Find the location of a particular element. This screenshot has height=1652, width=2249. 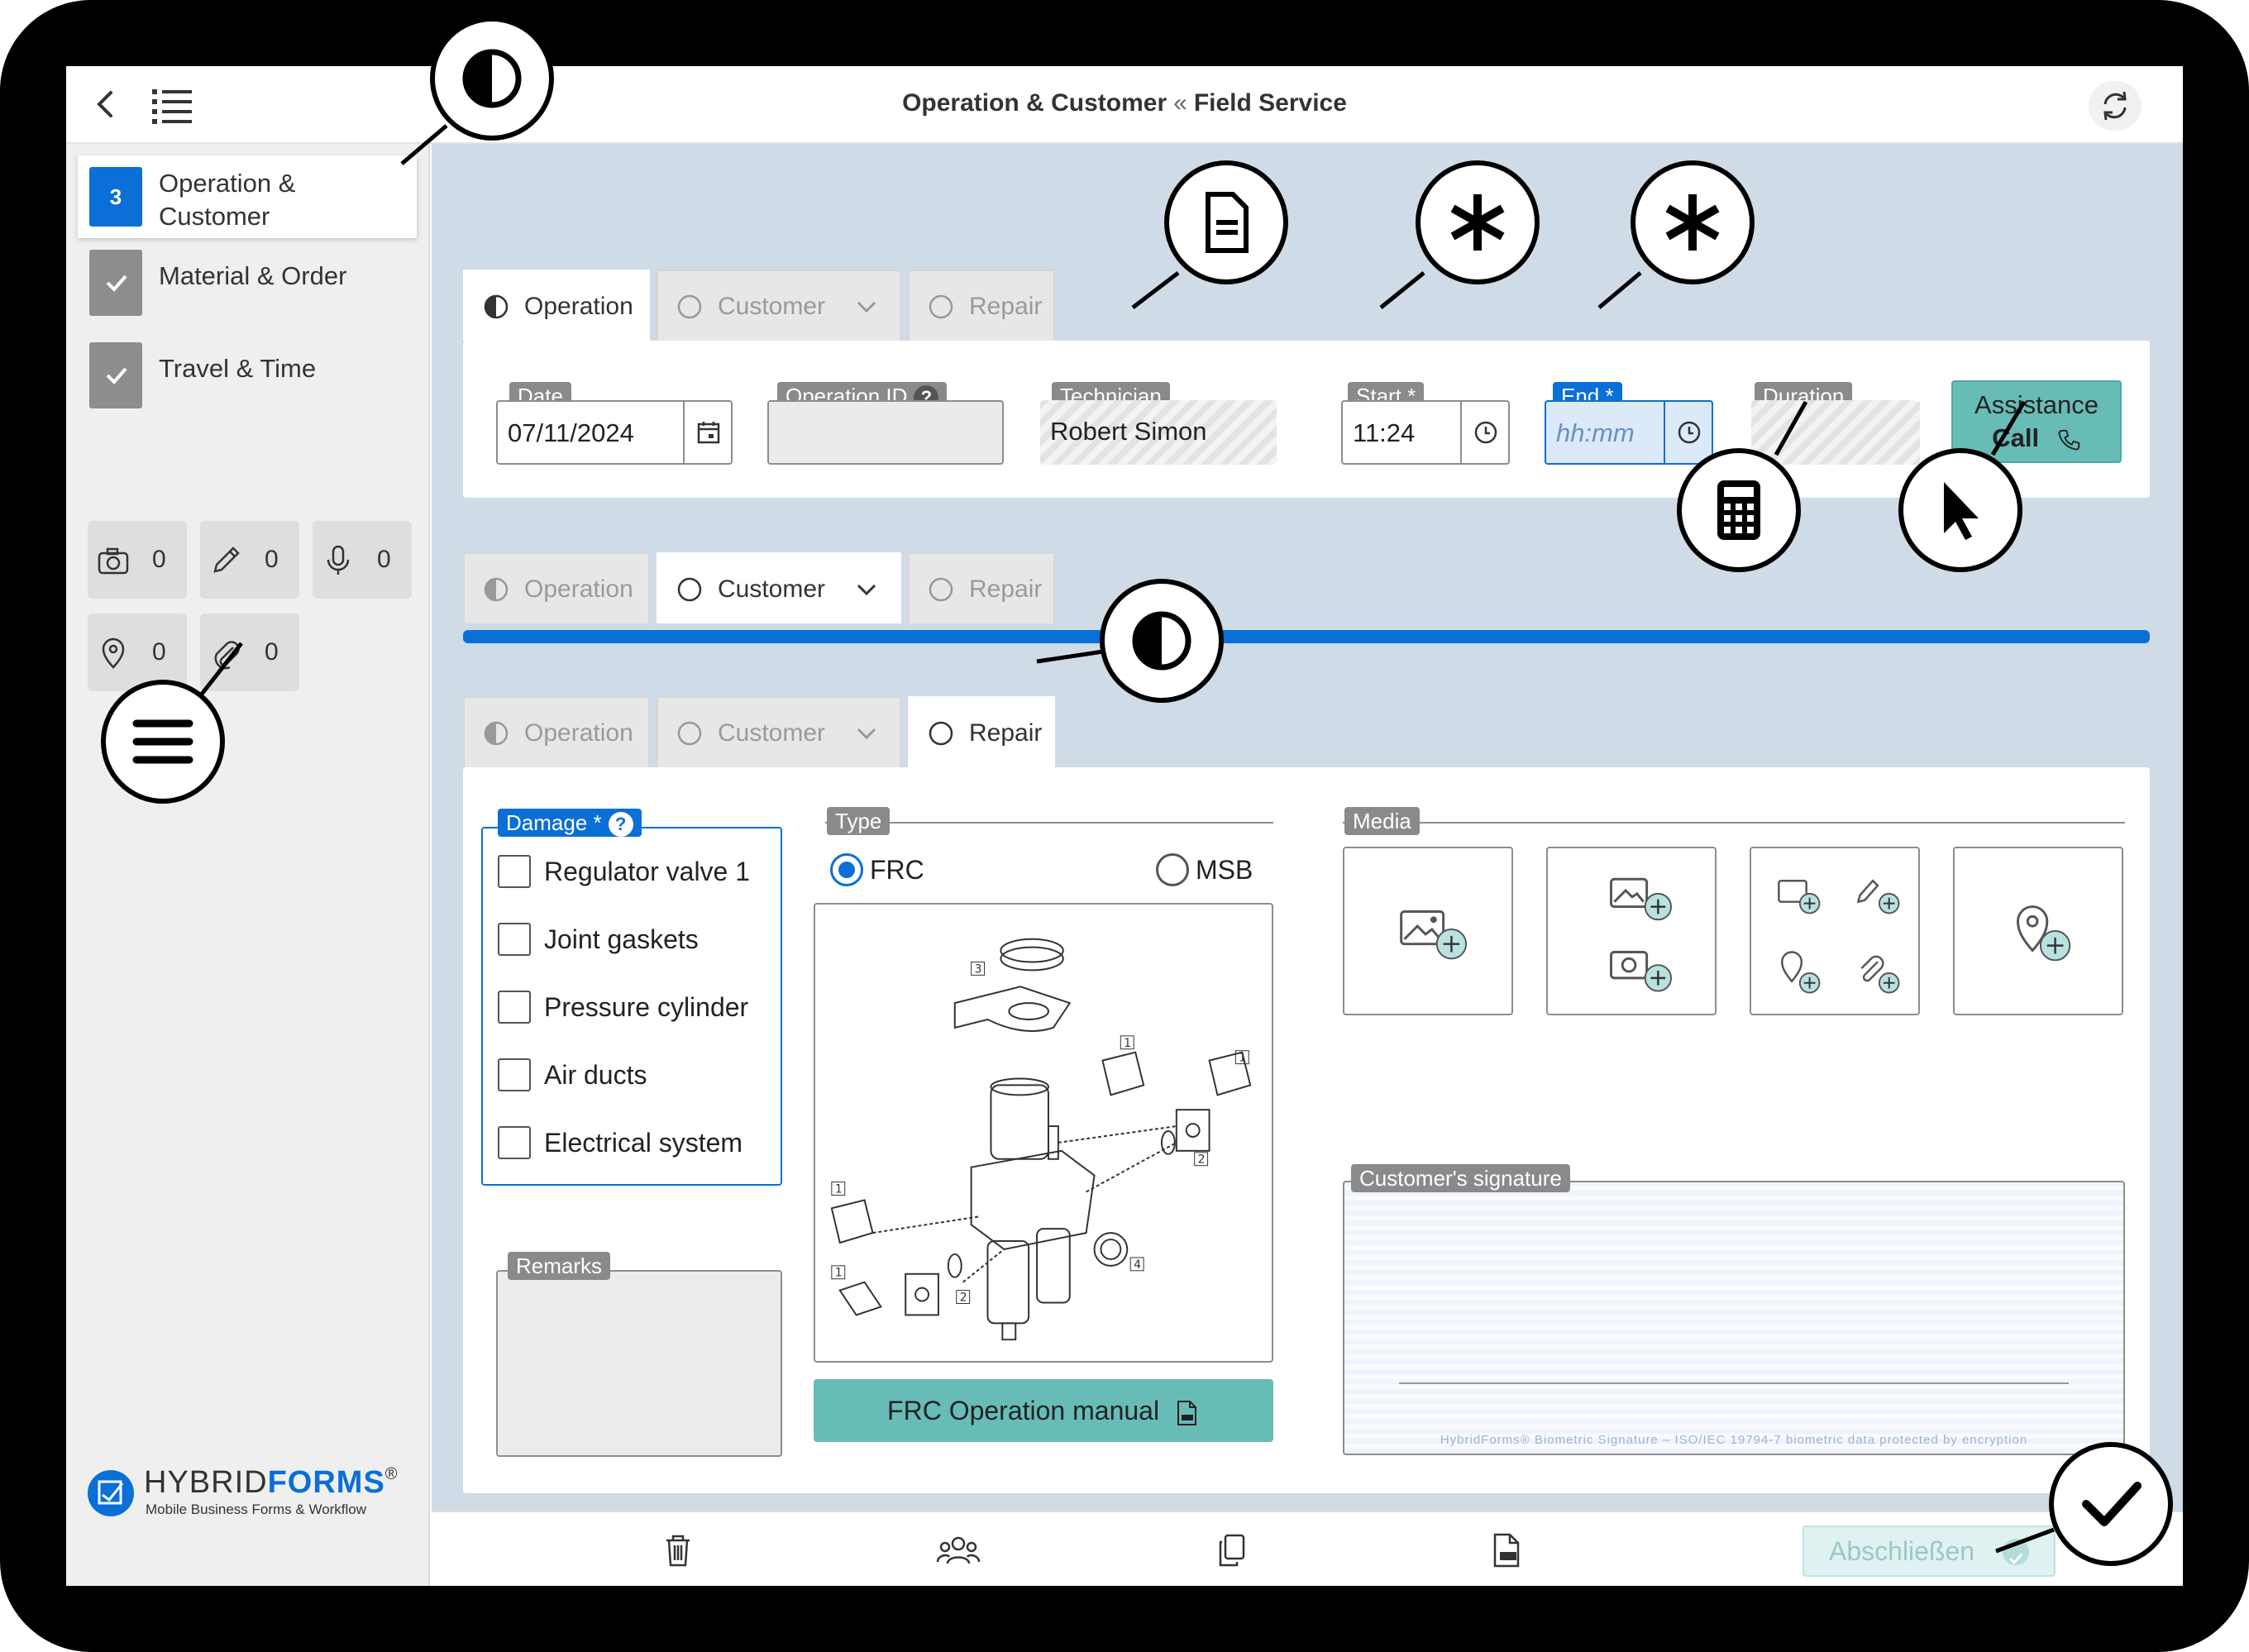

logo-wordmark: HYBRIDFORMS® is located at coordinates (271, 1483).